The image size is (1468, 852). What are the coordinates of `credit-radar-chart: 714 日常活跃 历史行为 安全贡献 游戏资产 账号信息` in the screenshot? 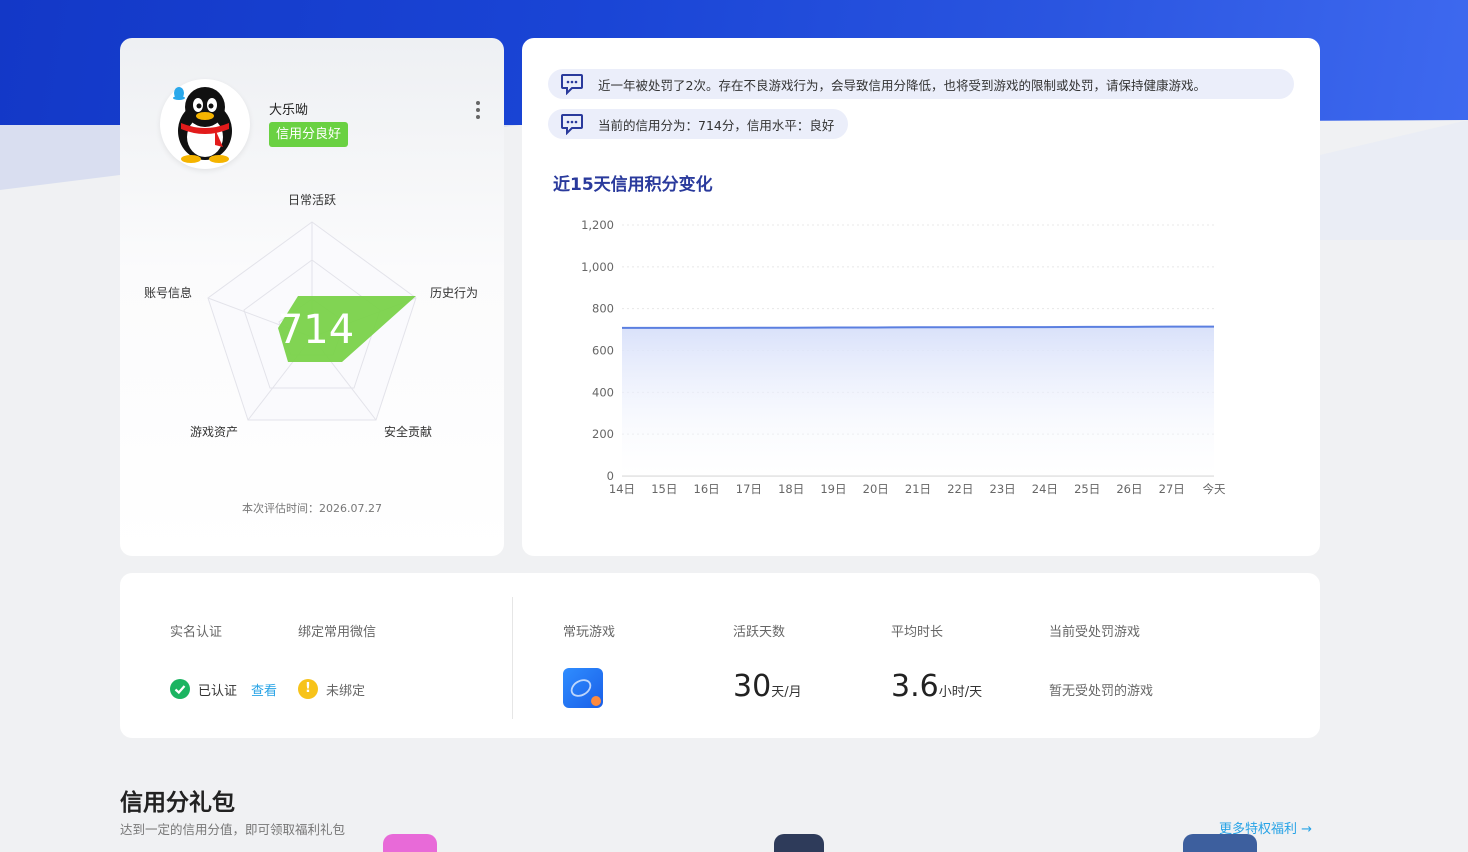 It's located at (311, 316).